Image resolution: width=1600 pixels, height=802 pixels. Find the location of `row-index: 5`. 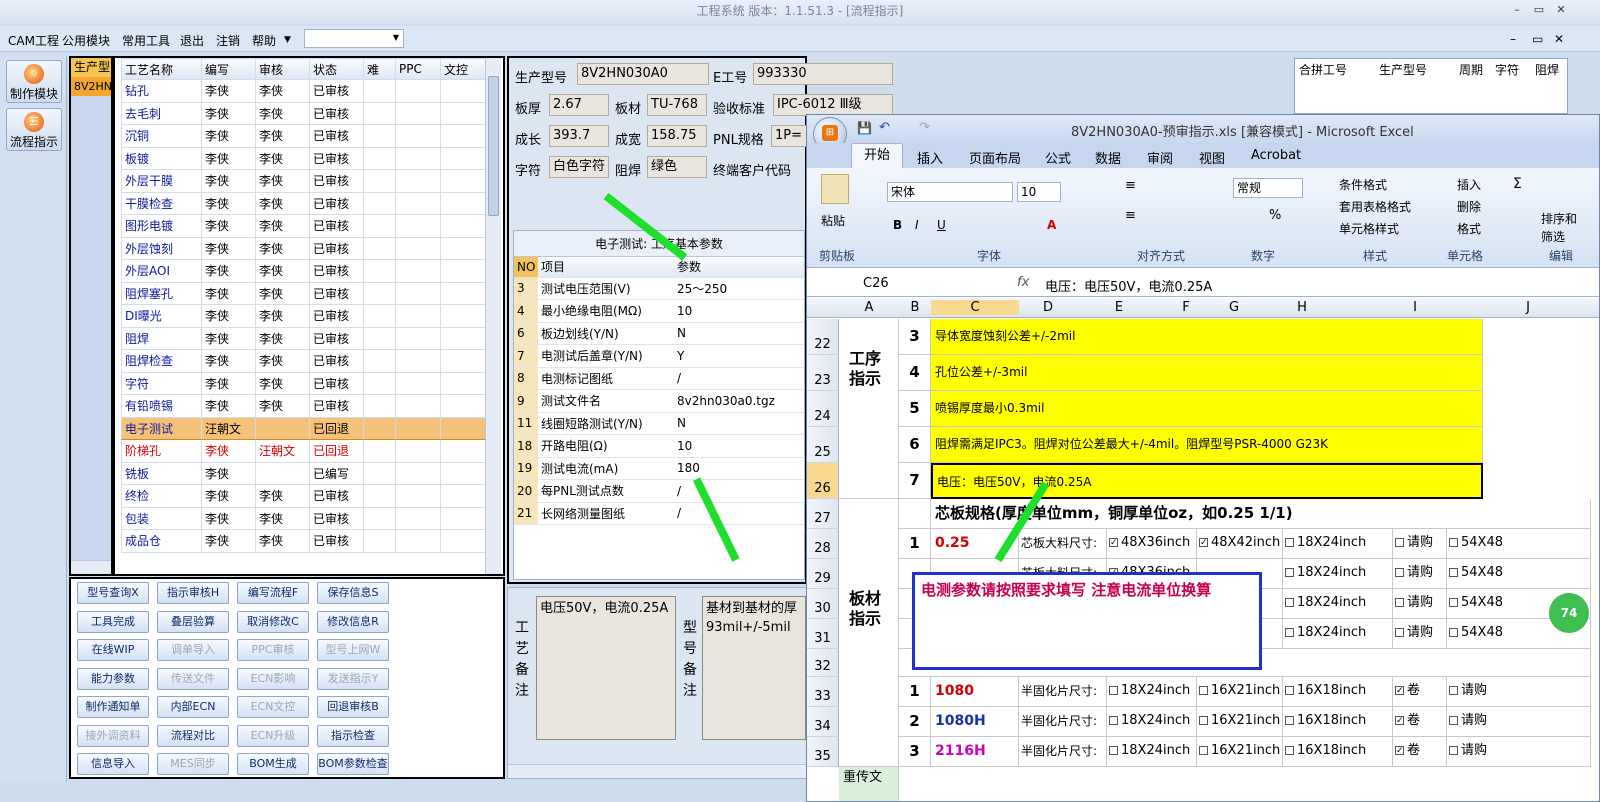

row-index: 5 is located at coordinates (915, 409).